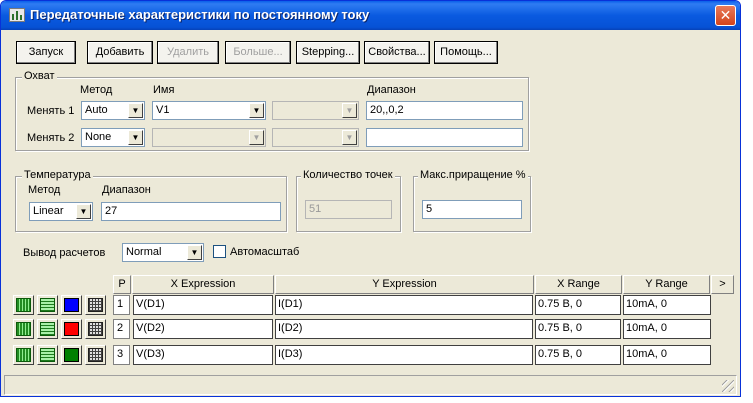 The width and height of the screenshot is (753, 403). What do you see at coordinates (113, 110) in the screenshot?
I see `sweep1-method-select: Auto ▼` at bounding box center [113, 110].